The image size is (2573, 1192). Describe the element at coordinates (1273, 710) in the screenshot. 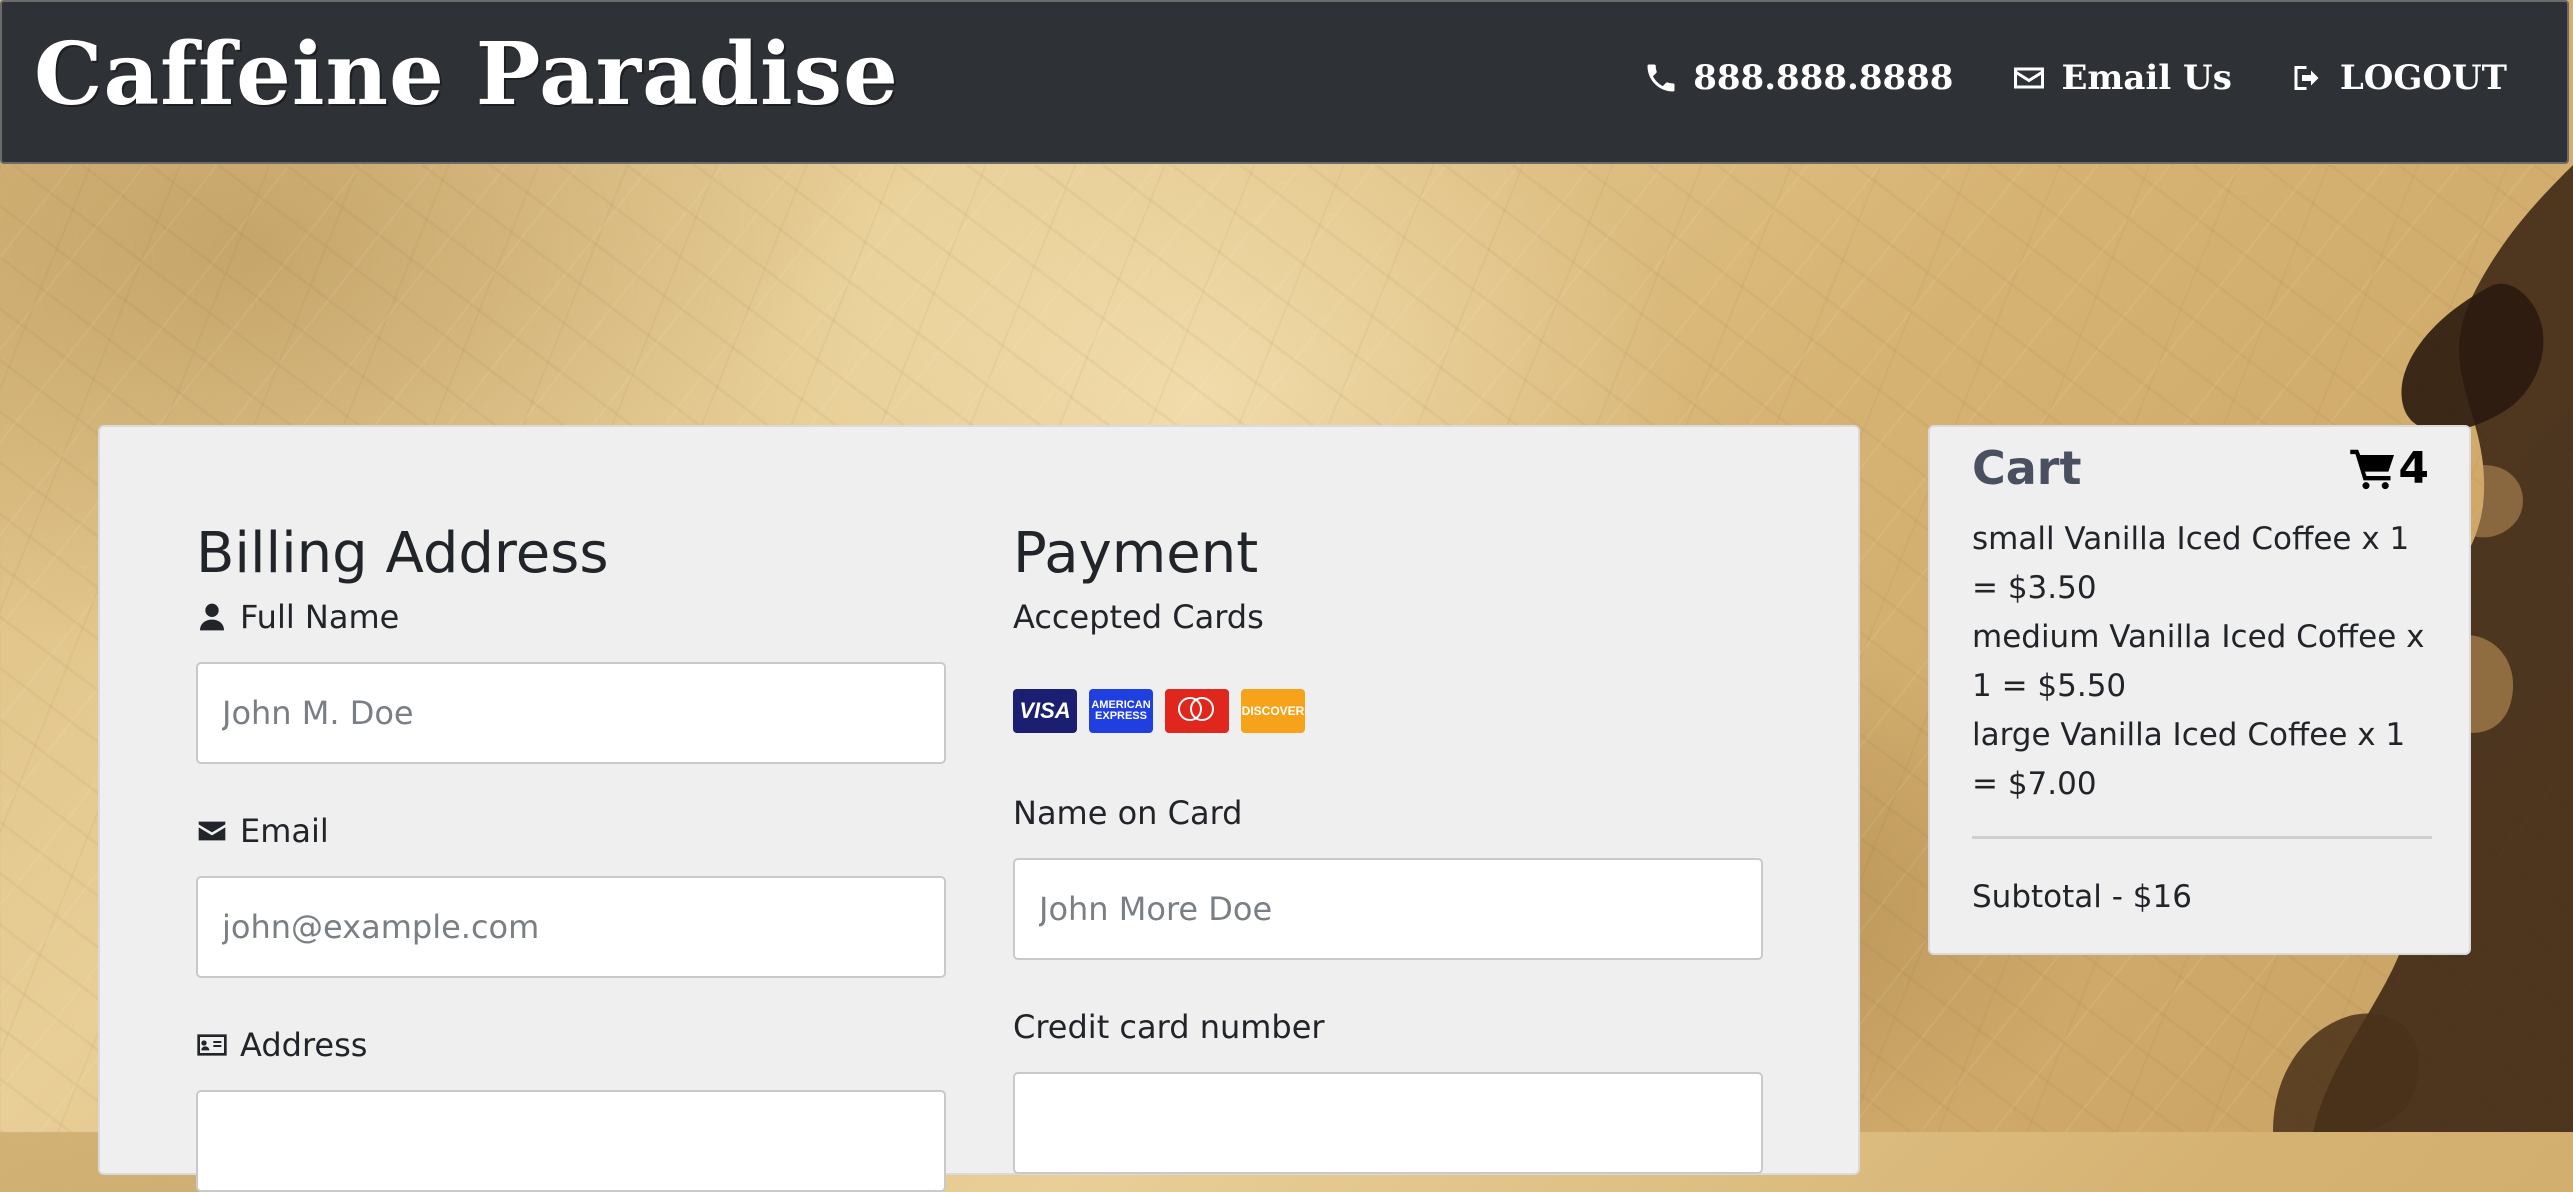

I see `discover-icon: DISCOVER` at that location.